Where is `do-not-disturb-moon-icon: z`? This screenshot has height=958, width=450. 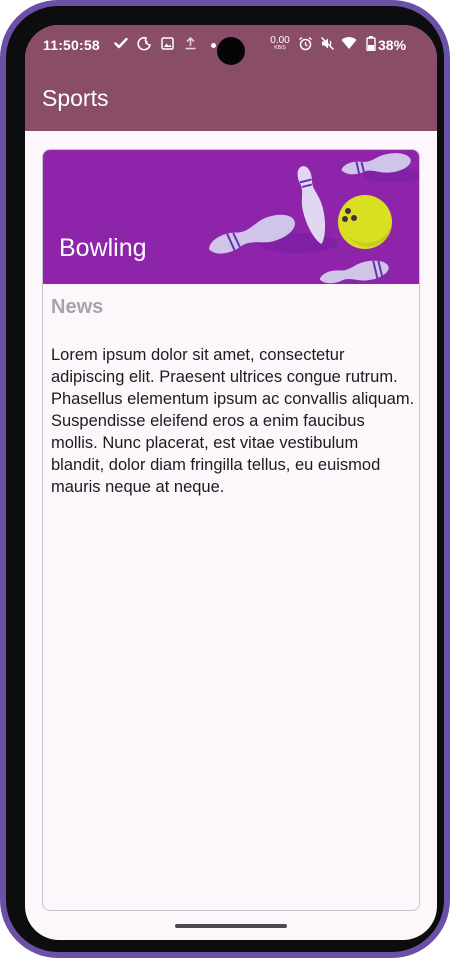 do-not-disturb-moon-icon: z is located at coordinates (144, 43).